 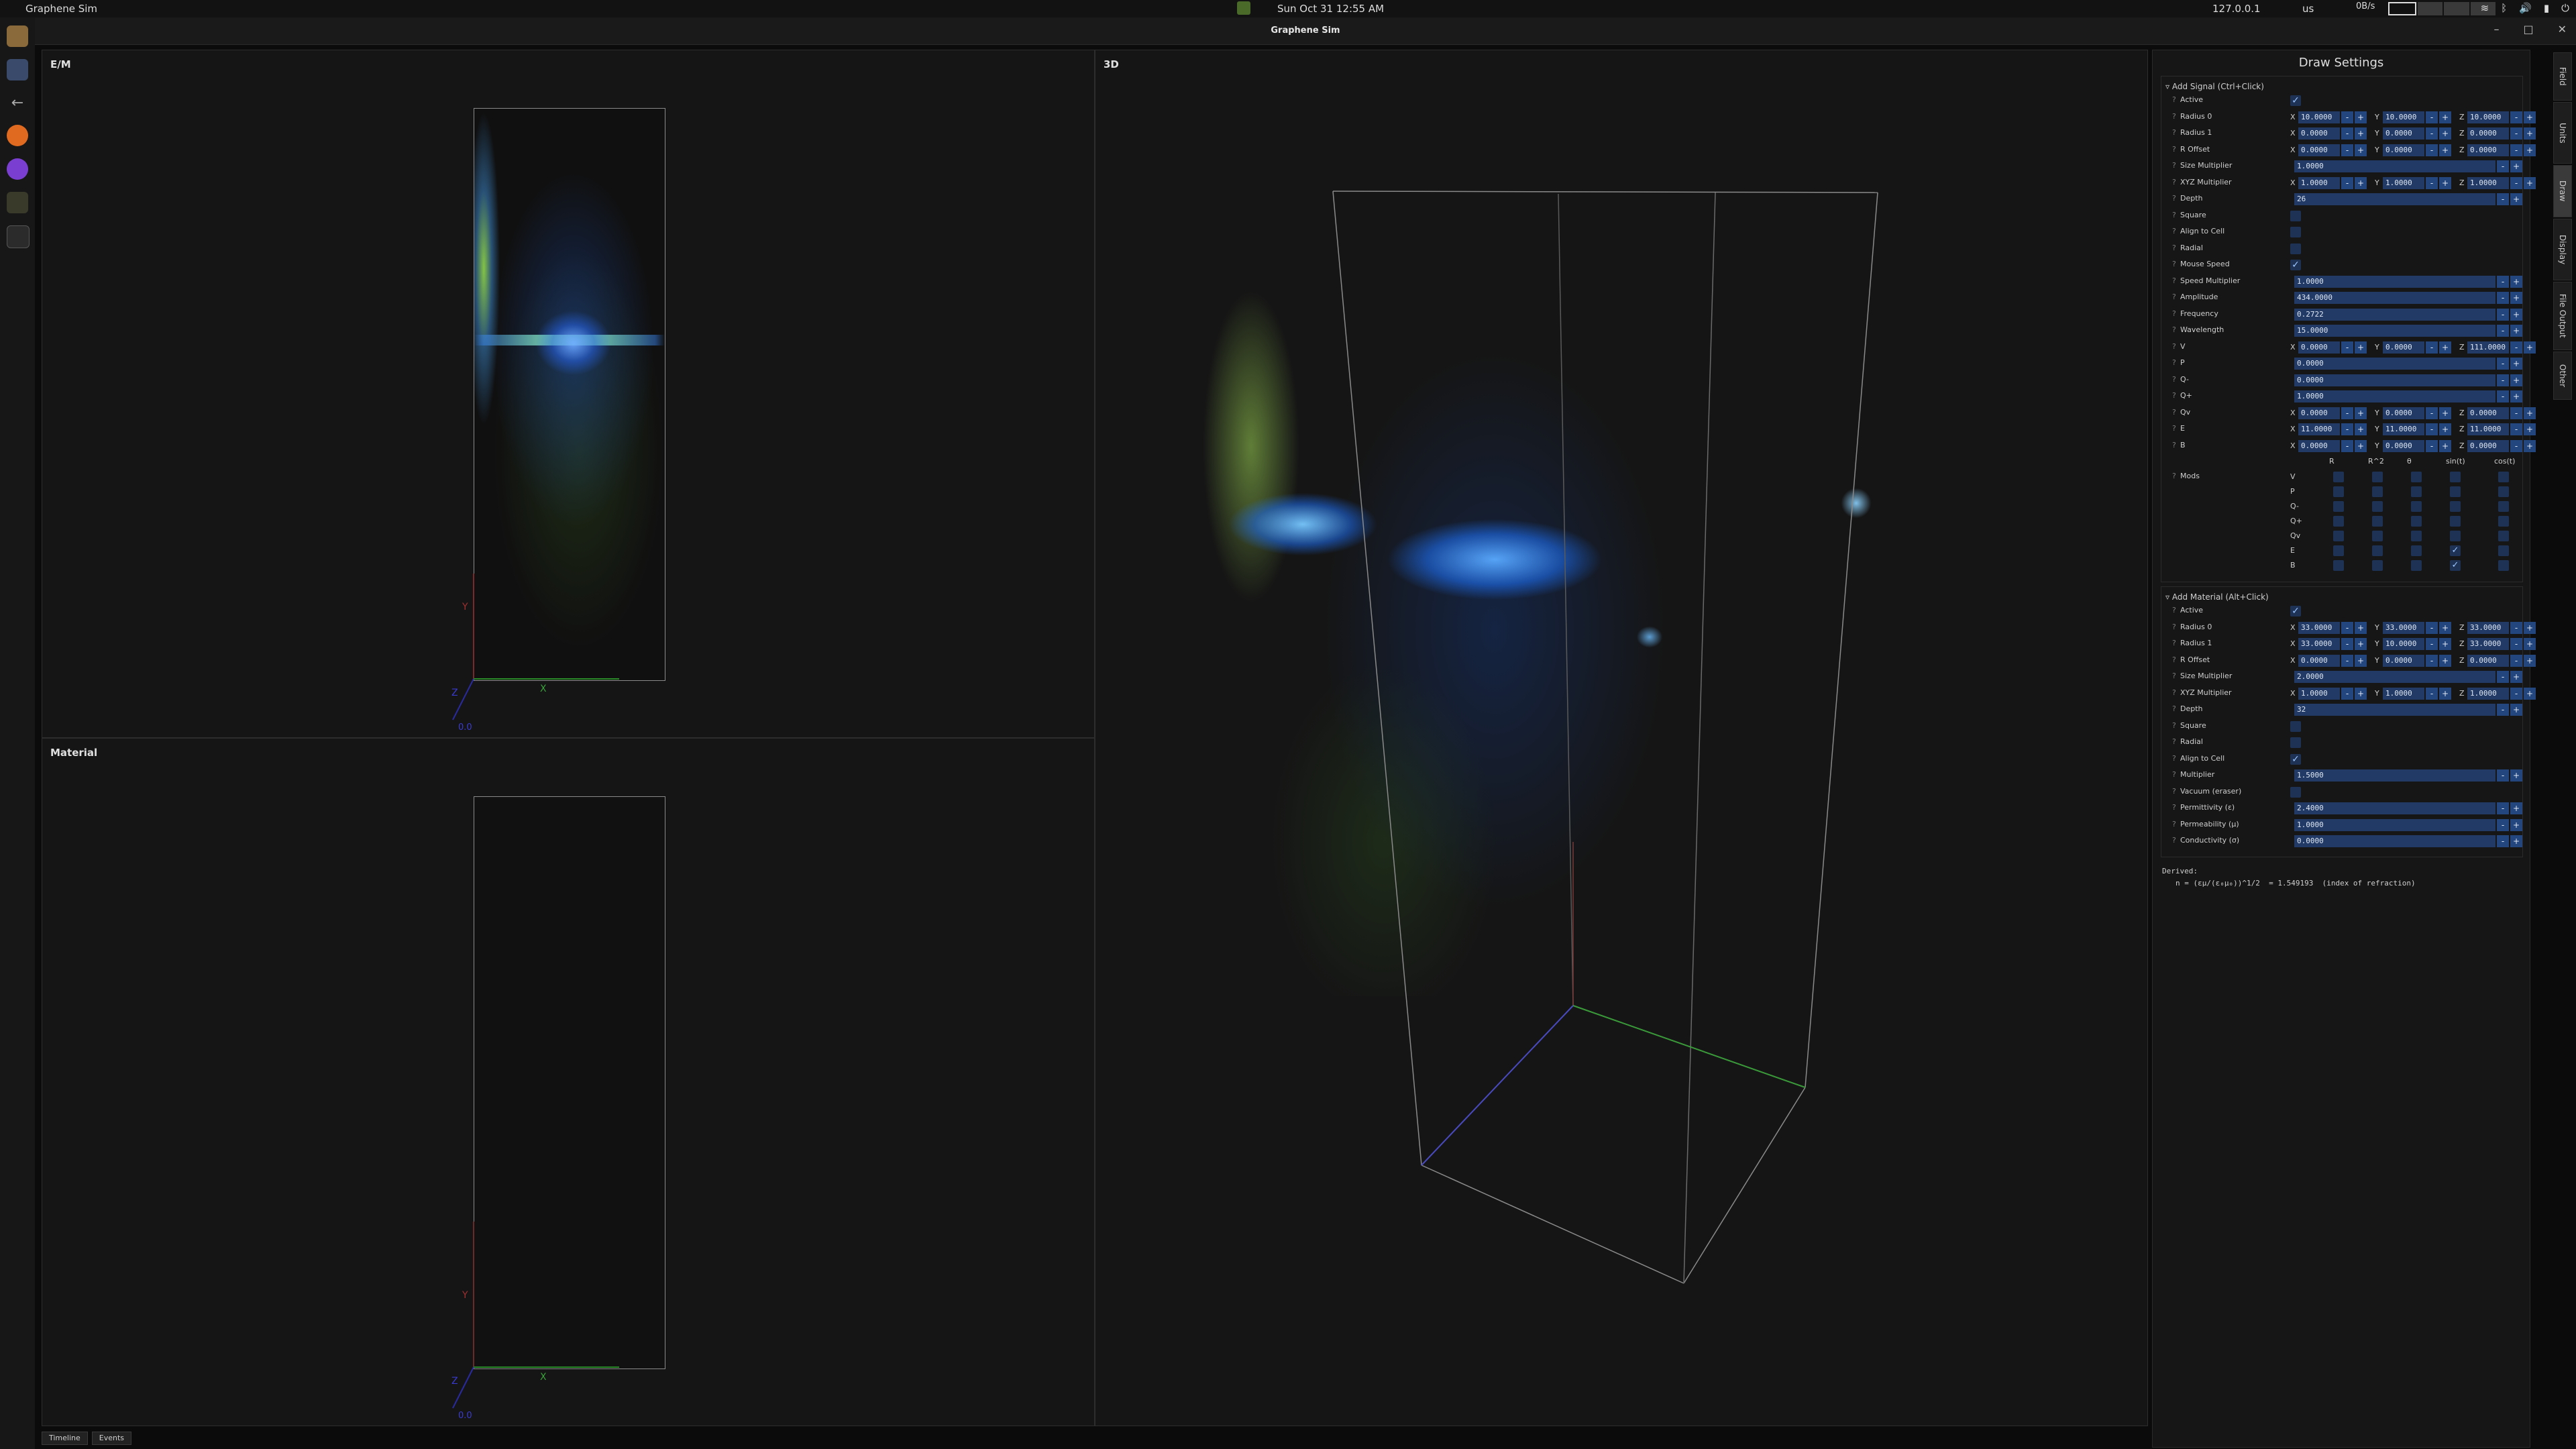 I want to click on firefox-icon, so click(x=17, y=135).